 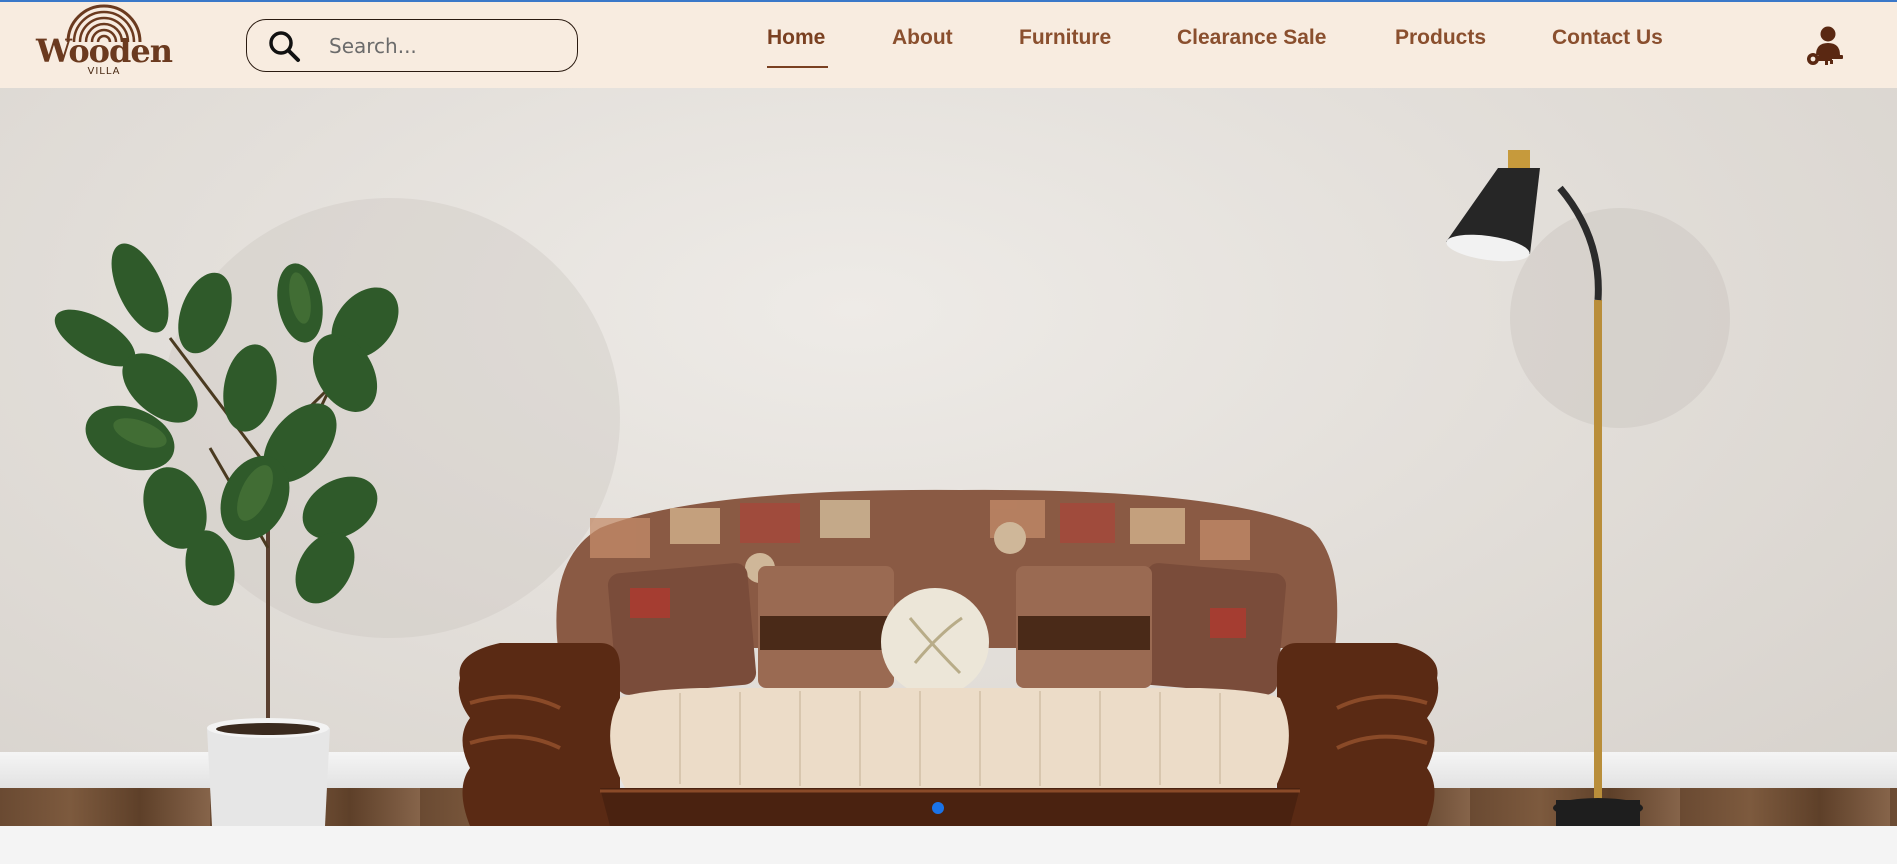 I want to click on user-key-icon, so click(x=1825, y=46).